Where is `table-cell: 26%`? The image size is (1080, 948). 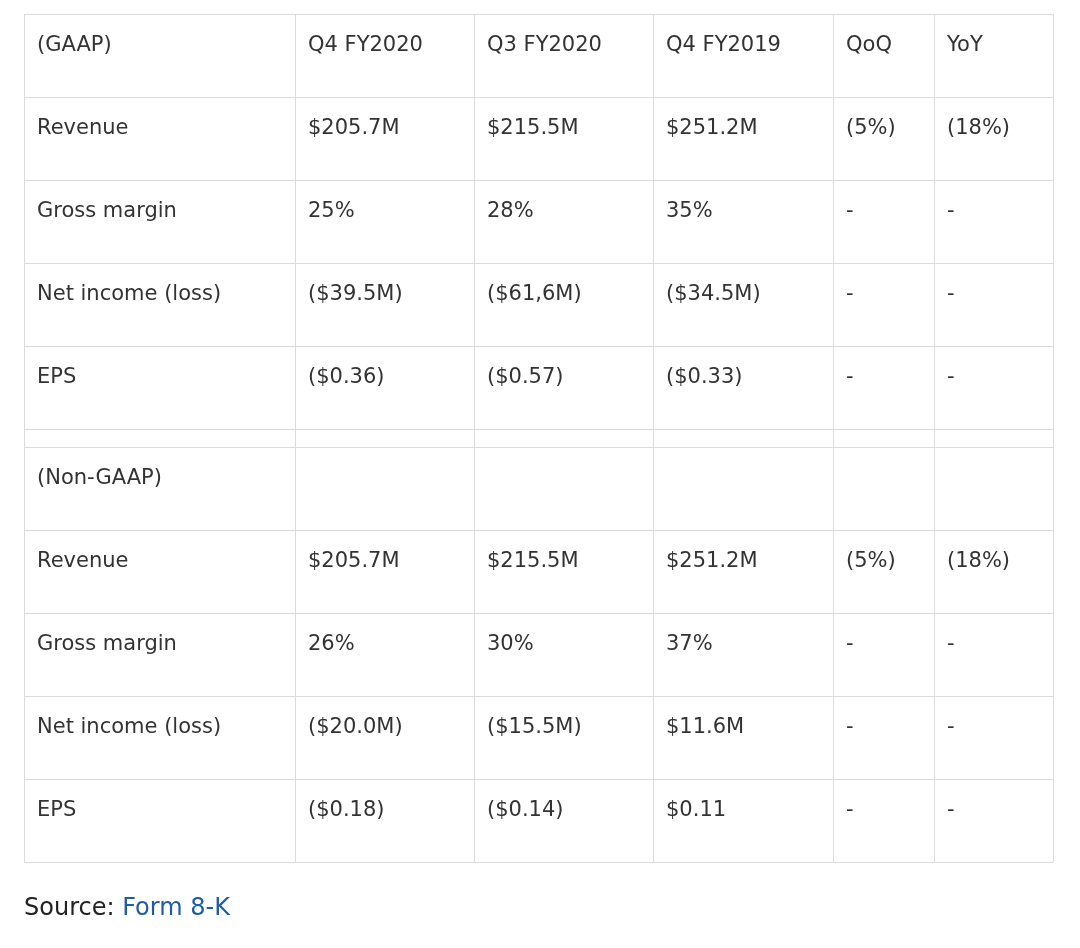 table-cell: 26% is located at coordinates (385, 655).